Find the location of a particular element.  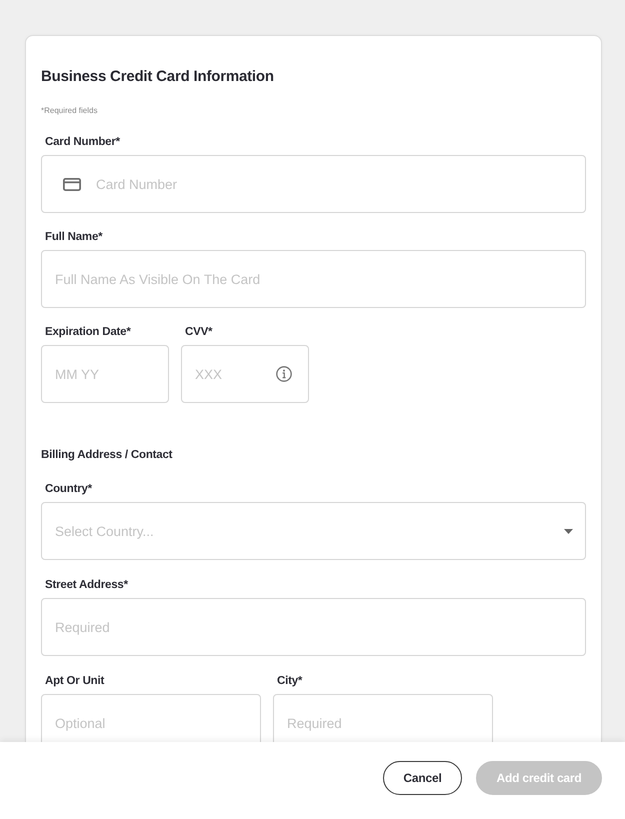

section-heading: Billing Address / Contact is located at coordinates (106, 455).